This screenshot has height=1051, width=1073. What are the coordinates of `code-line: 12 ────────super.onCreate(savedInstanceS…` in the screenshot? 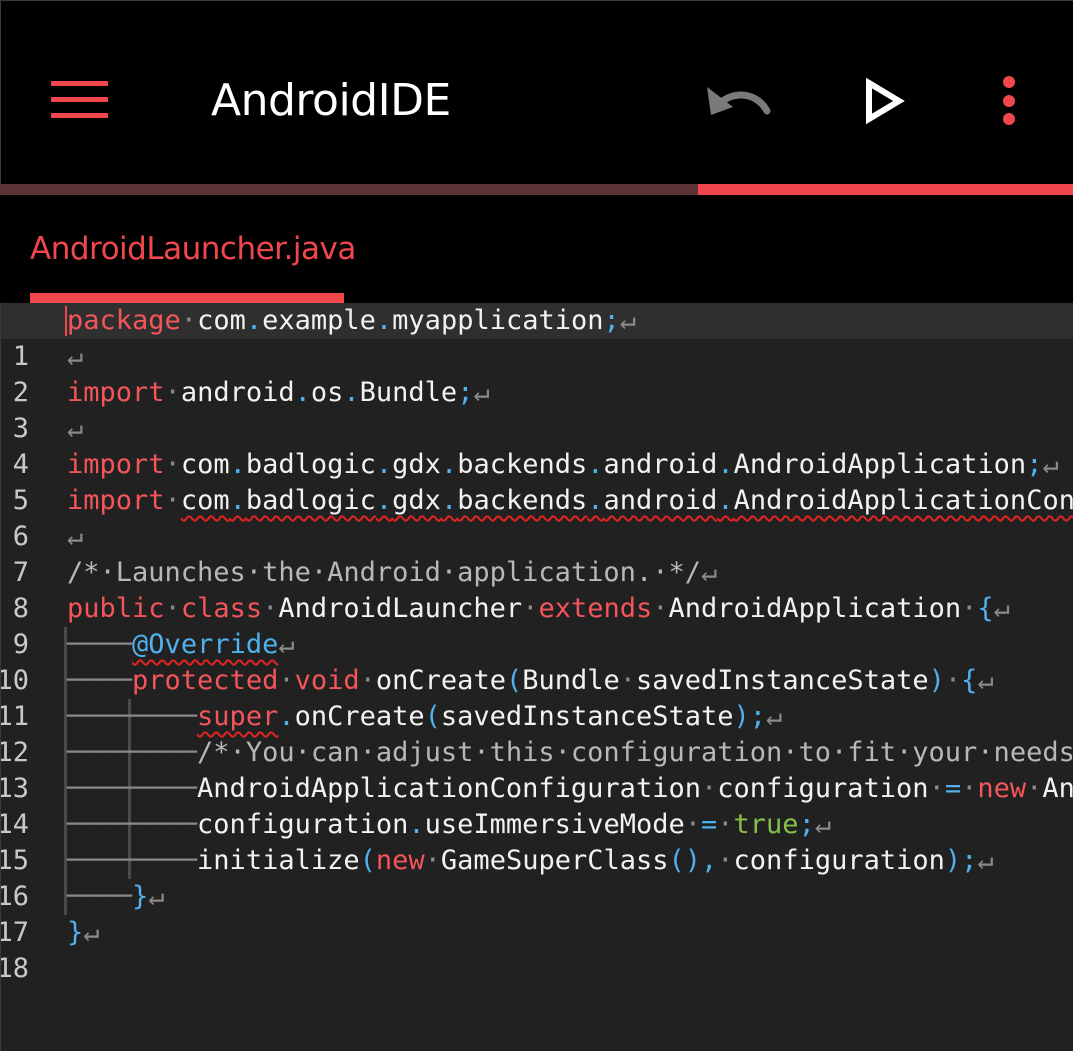 It's located at (537, 733).